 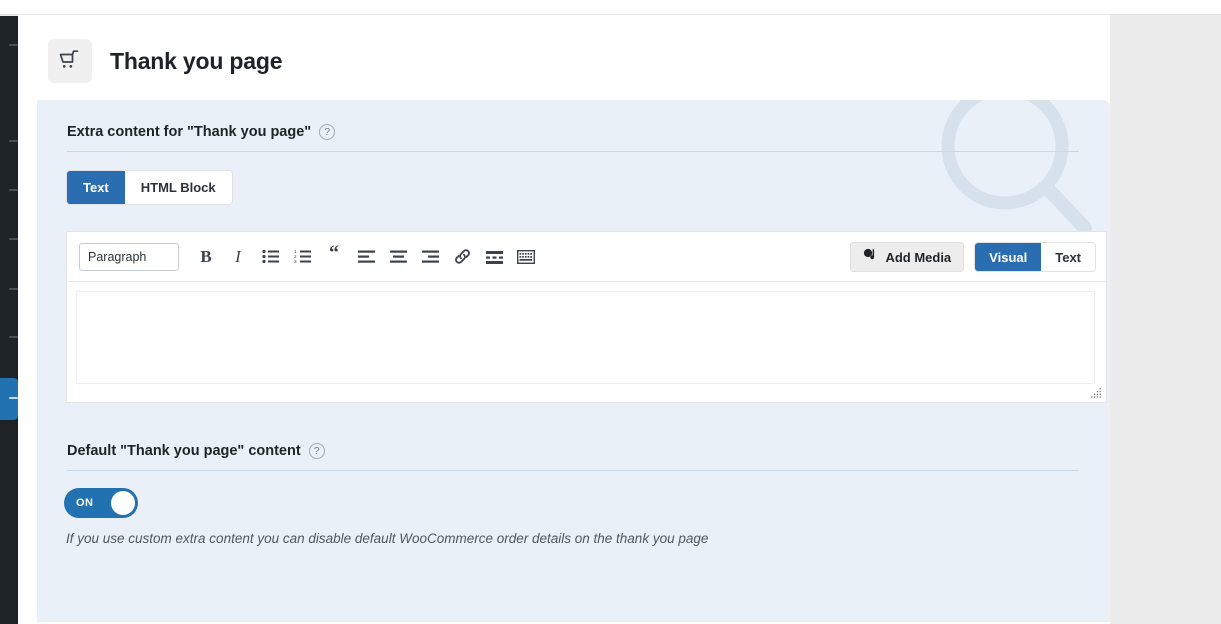 I want to click on editor-mode-visual: Visual, so click(x=1008, y=257).